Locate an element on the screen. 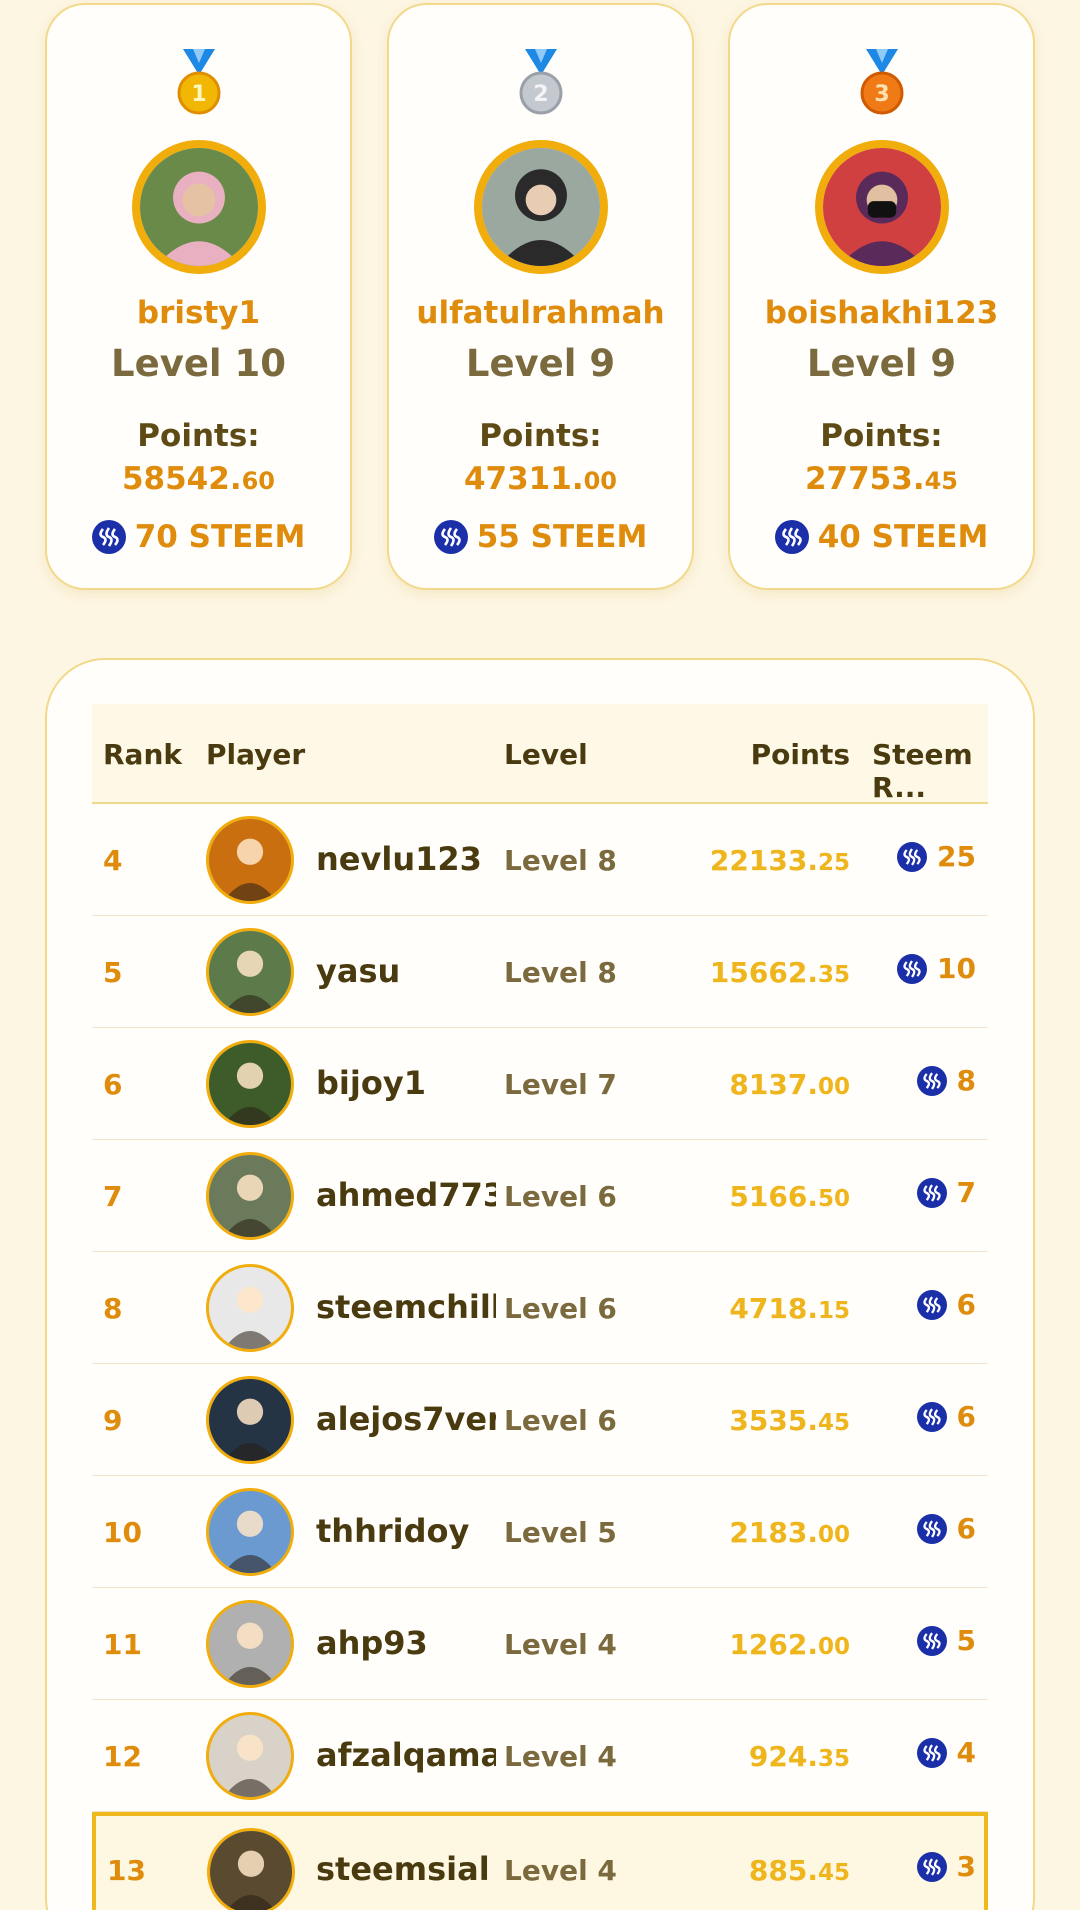  table-row: 12 afzalqamarLevel 4 924.35 4 is located at coordinates (540, 1756).